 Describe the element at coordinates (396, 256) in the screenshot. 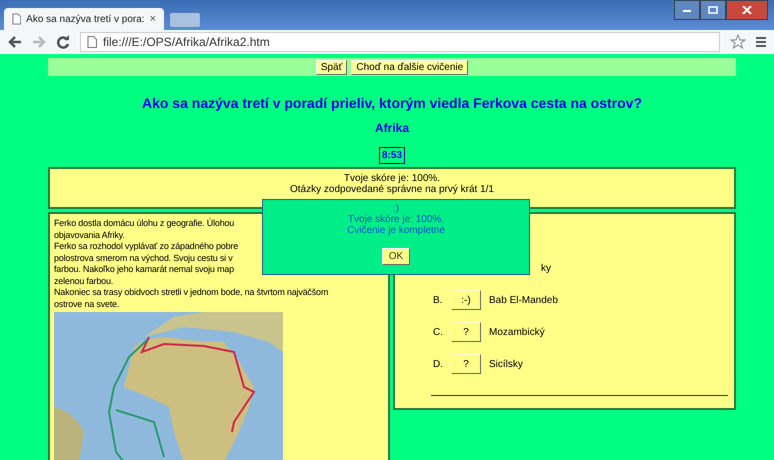

I see `ok-button: OK` at that location.